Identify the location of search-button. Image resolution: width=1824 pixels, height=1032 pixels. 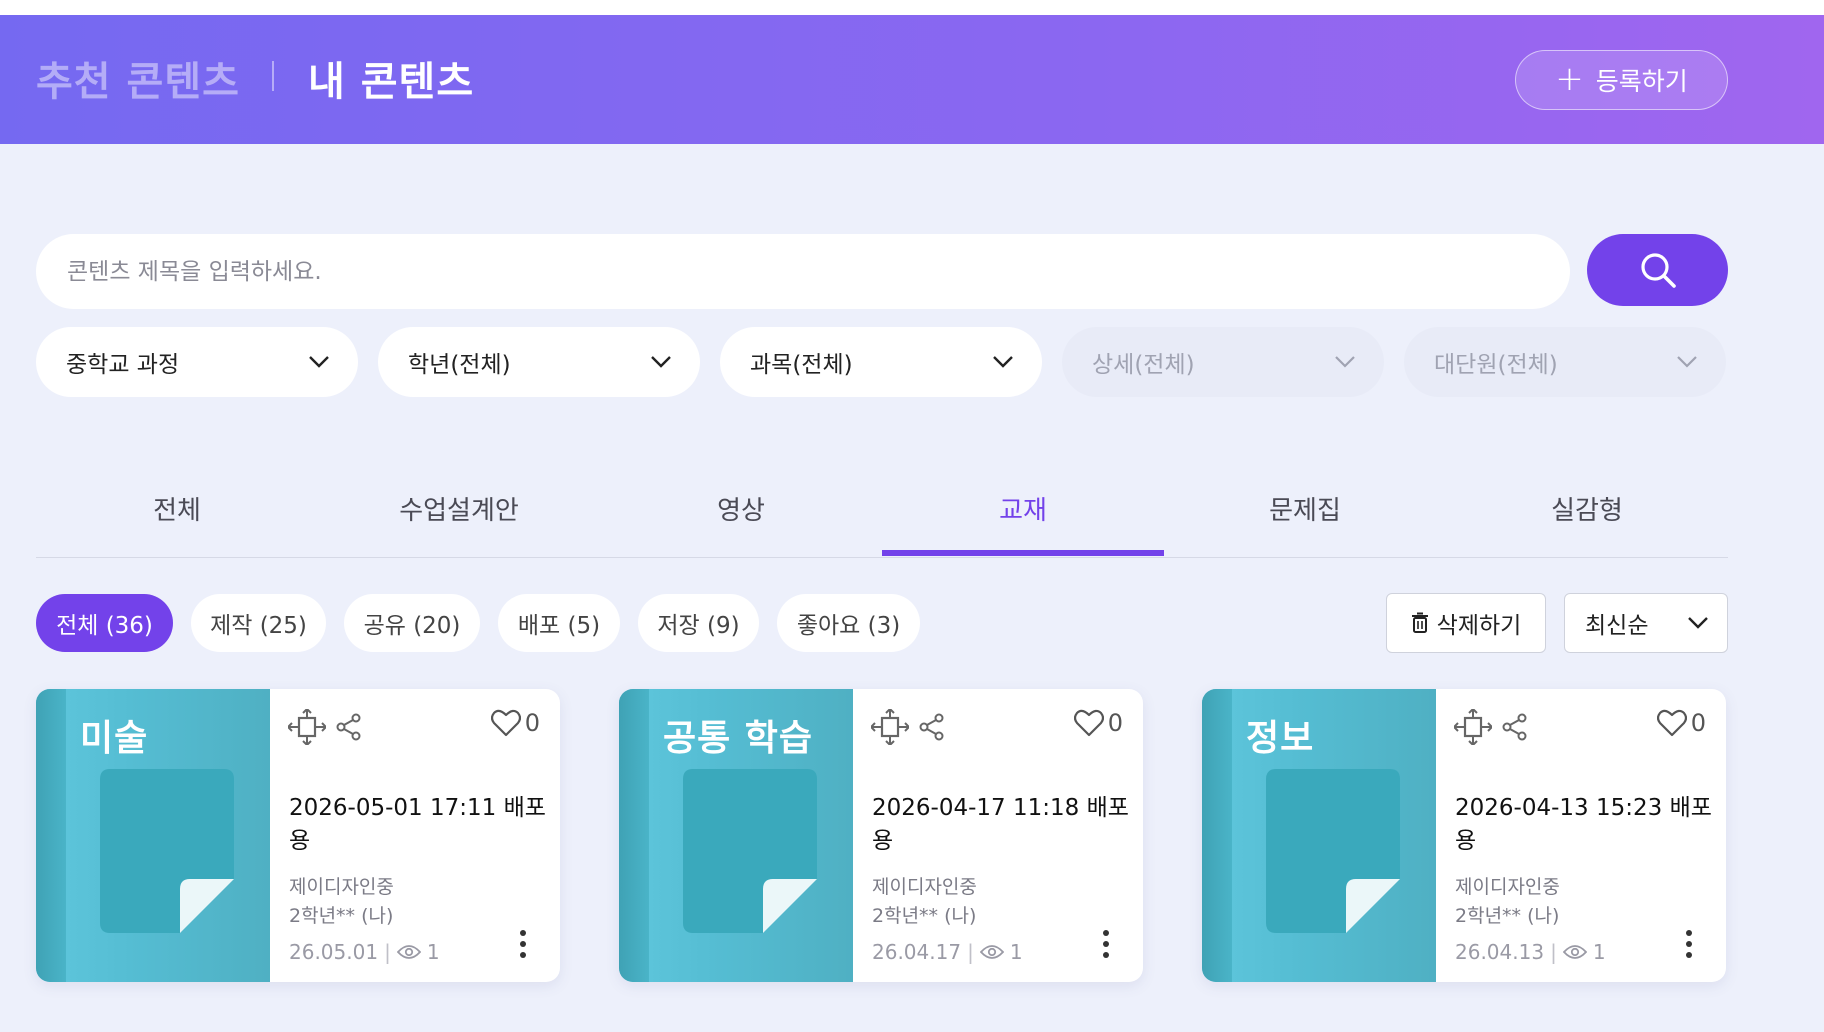
(1657, 270).